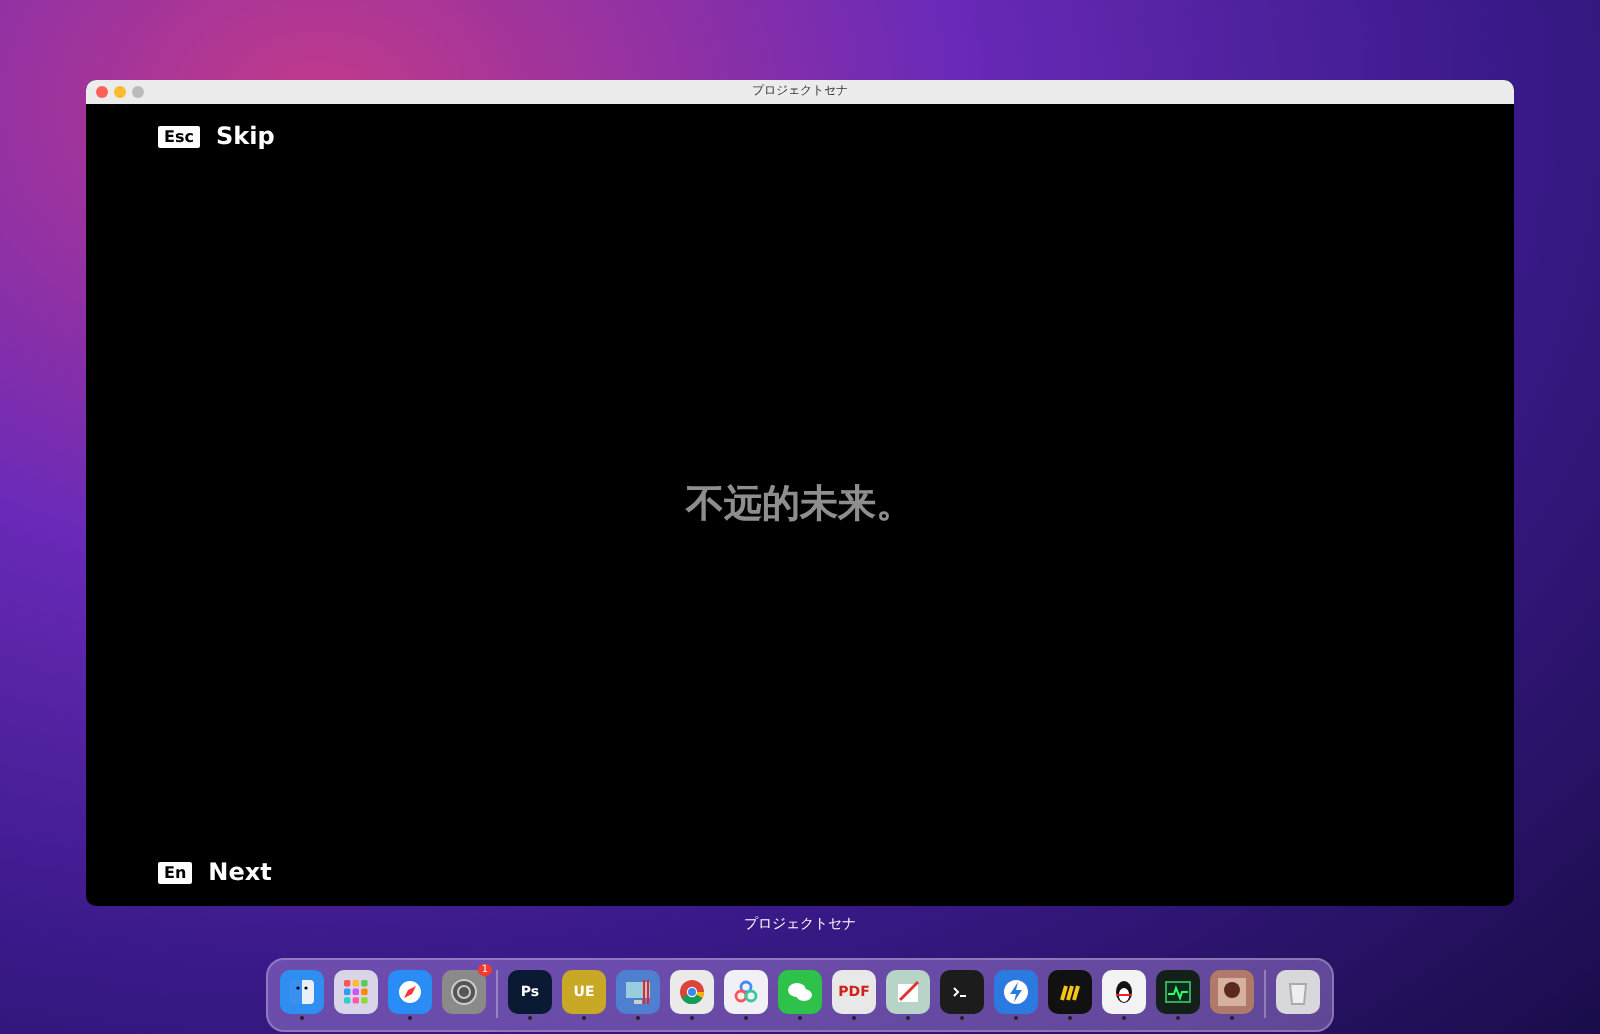 The image size is (1600, 1034). I want to click on artwork-icon, so click(1232, 991).